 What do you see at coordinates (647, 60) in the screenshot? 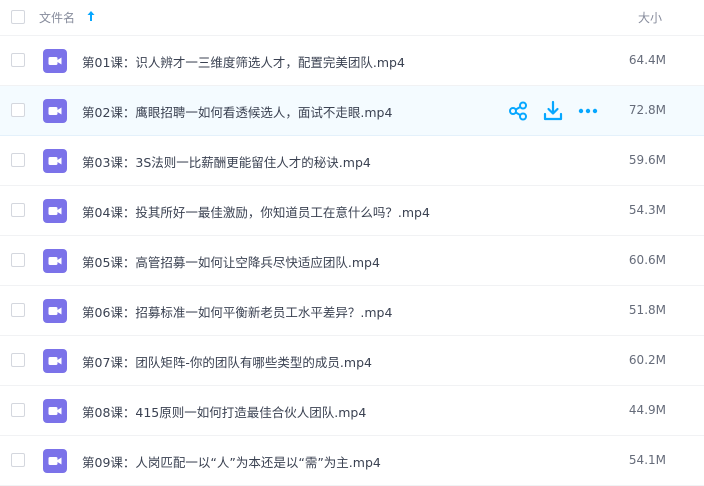
I see `file-size: 64.4M` at bounding box center [647, 60].